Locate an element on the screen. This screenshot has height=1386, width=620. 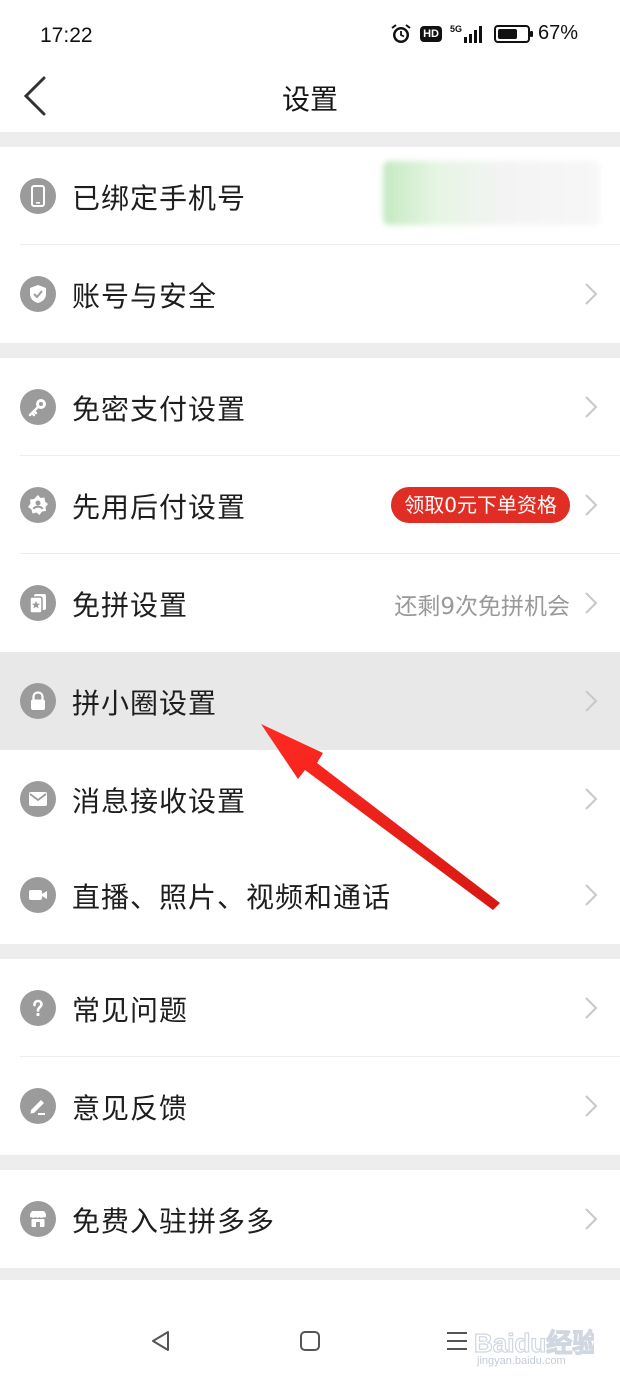
settings-row-group-free: 免拼设置 还剩9次免拼机会 is located at coordinates (310, 603).